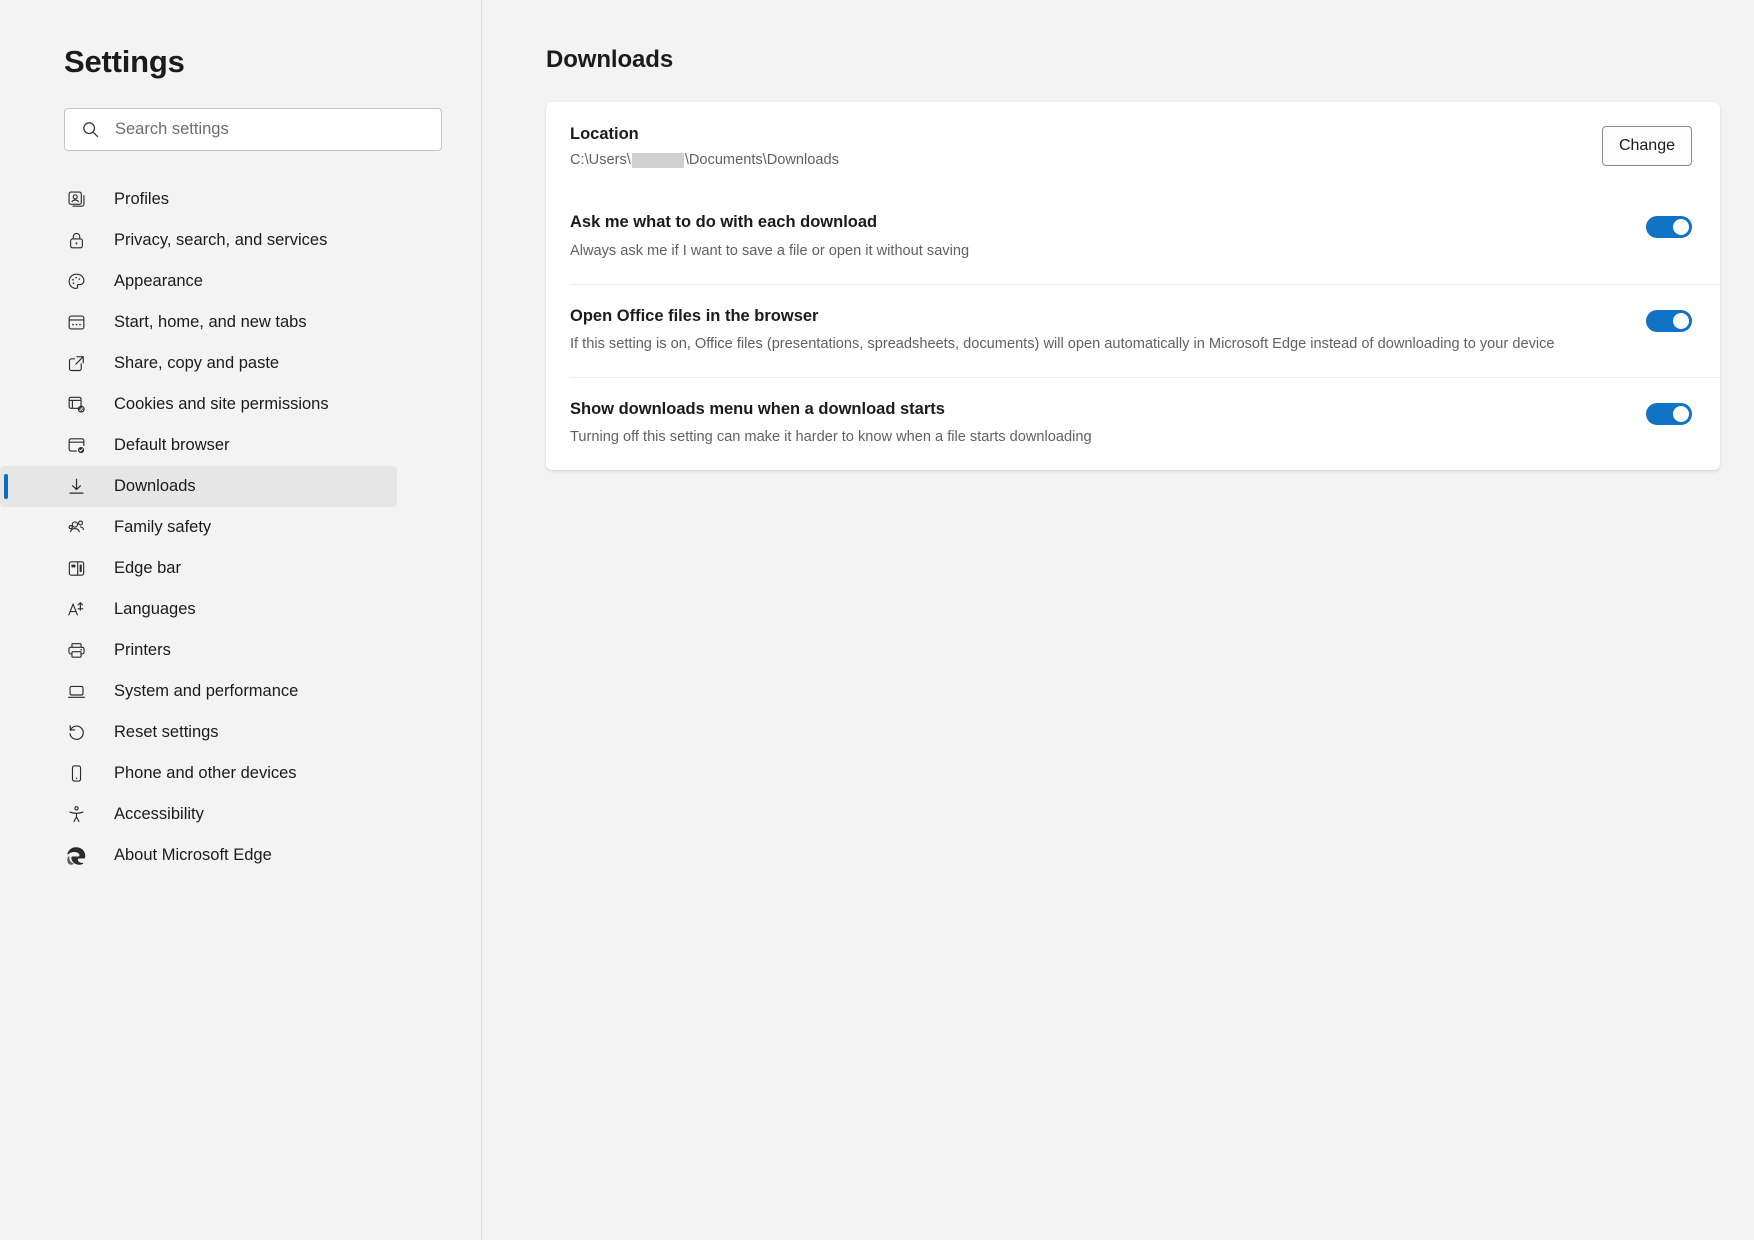 This screenshot has width=1754, height=1240. What do you see at coordinates (76, 651) in the screenshot?
I see `printer-icon` at bounding box center [76, 651].